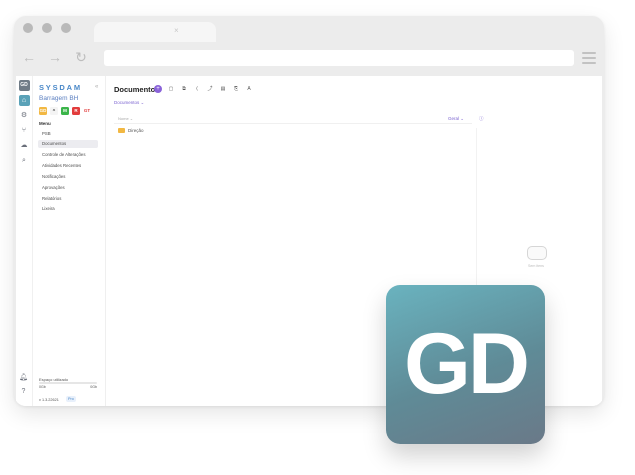  Describe the element at coordinates (71, 399) in the screenshot. I see `plan-badge: Pro` at that location.